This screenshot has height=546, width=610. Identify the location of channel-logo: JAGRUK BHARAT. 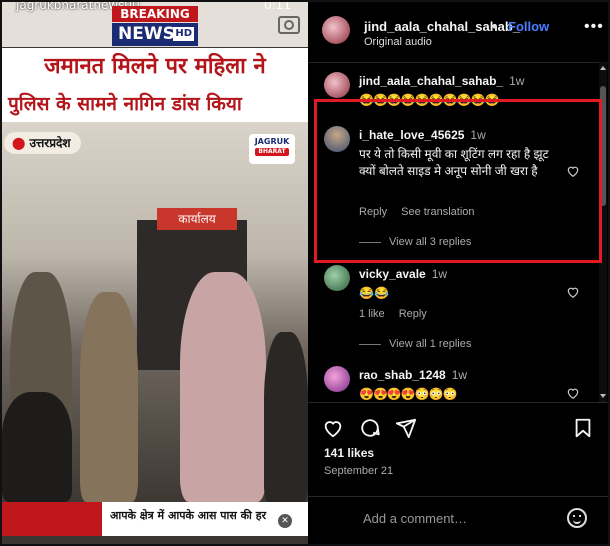
(272, 149).